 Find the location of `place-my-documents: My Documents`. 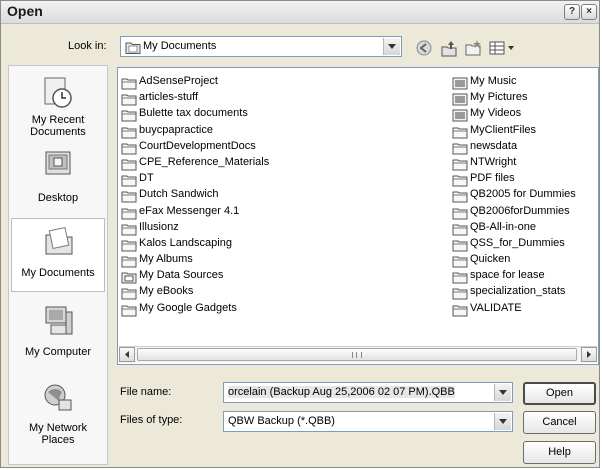

place-my-documents: My Documents is located at coordinates (58, 255).